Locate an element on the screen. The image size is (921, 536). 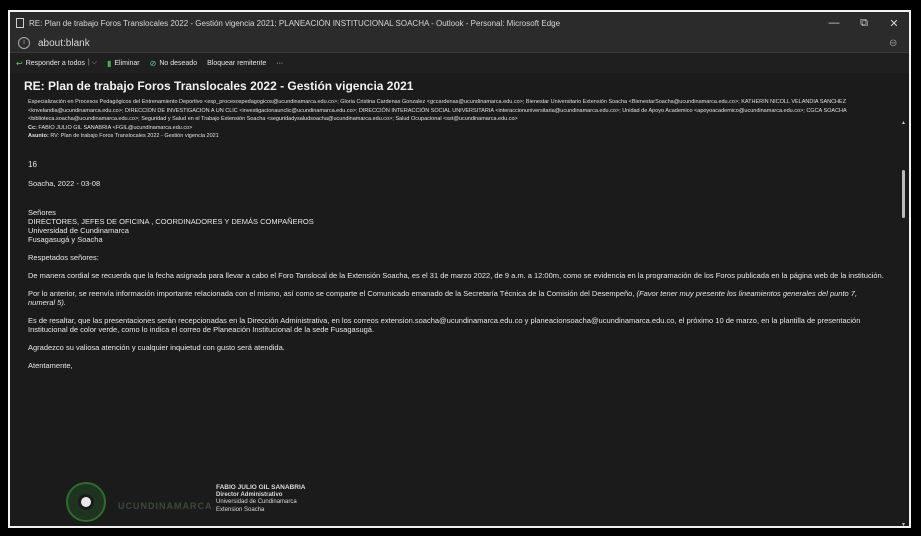
greeting: Respetados señores: is located at coordinates (63, 257).